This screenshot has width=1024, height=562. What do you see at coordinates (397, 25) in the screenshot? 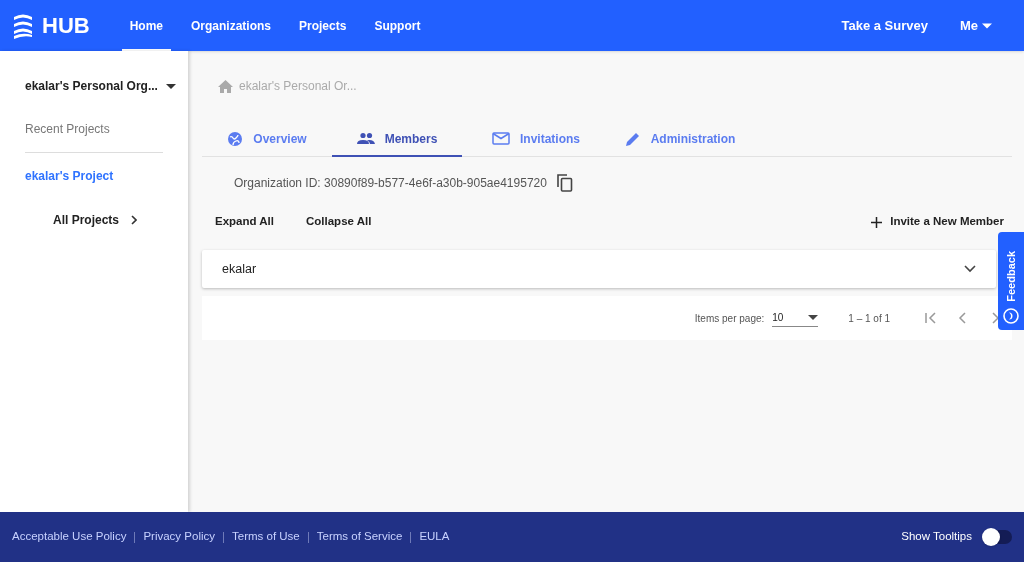
I see `nav-link: Support` at bounding box center [397, 25].